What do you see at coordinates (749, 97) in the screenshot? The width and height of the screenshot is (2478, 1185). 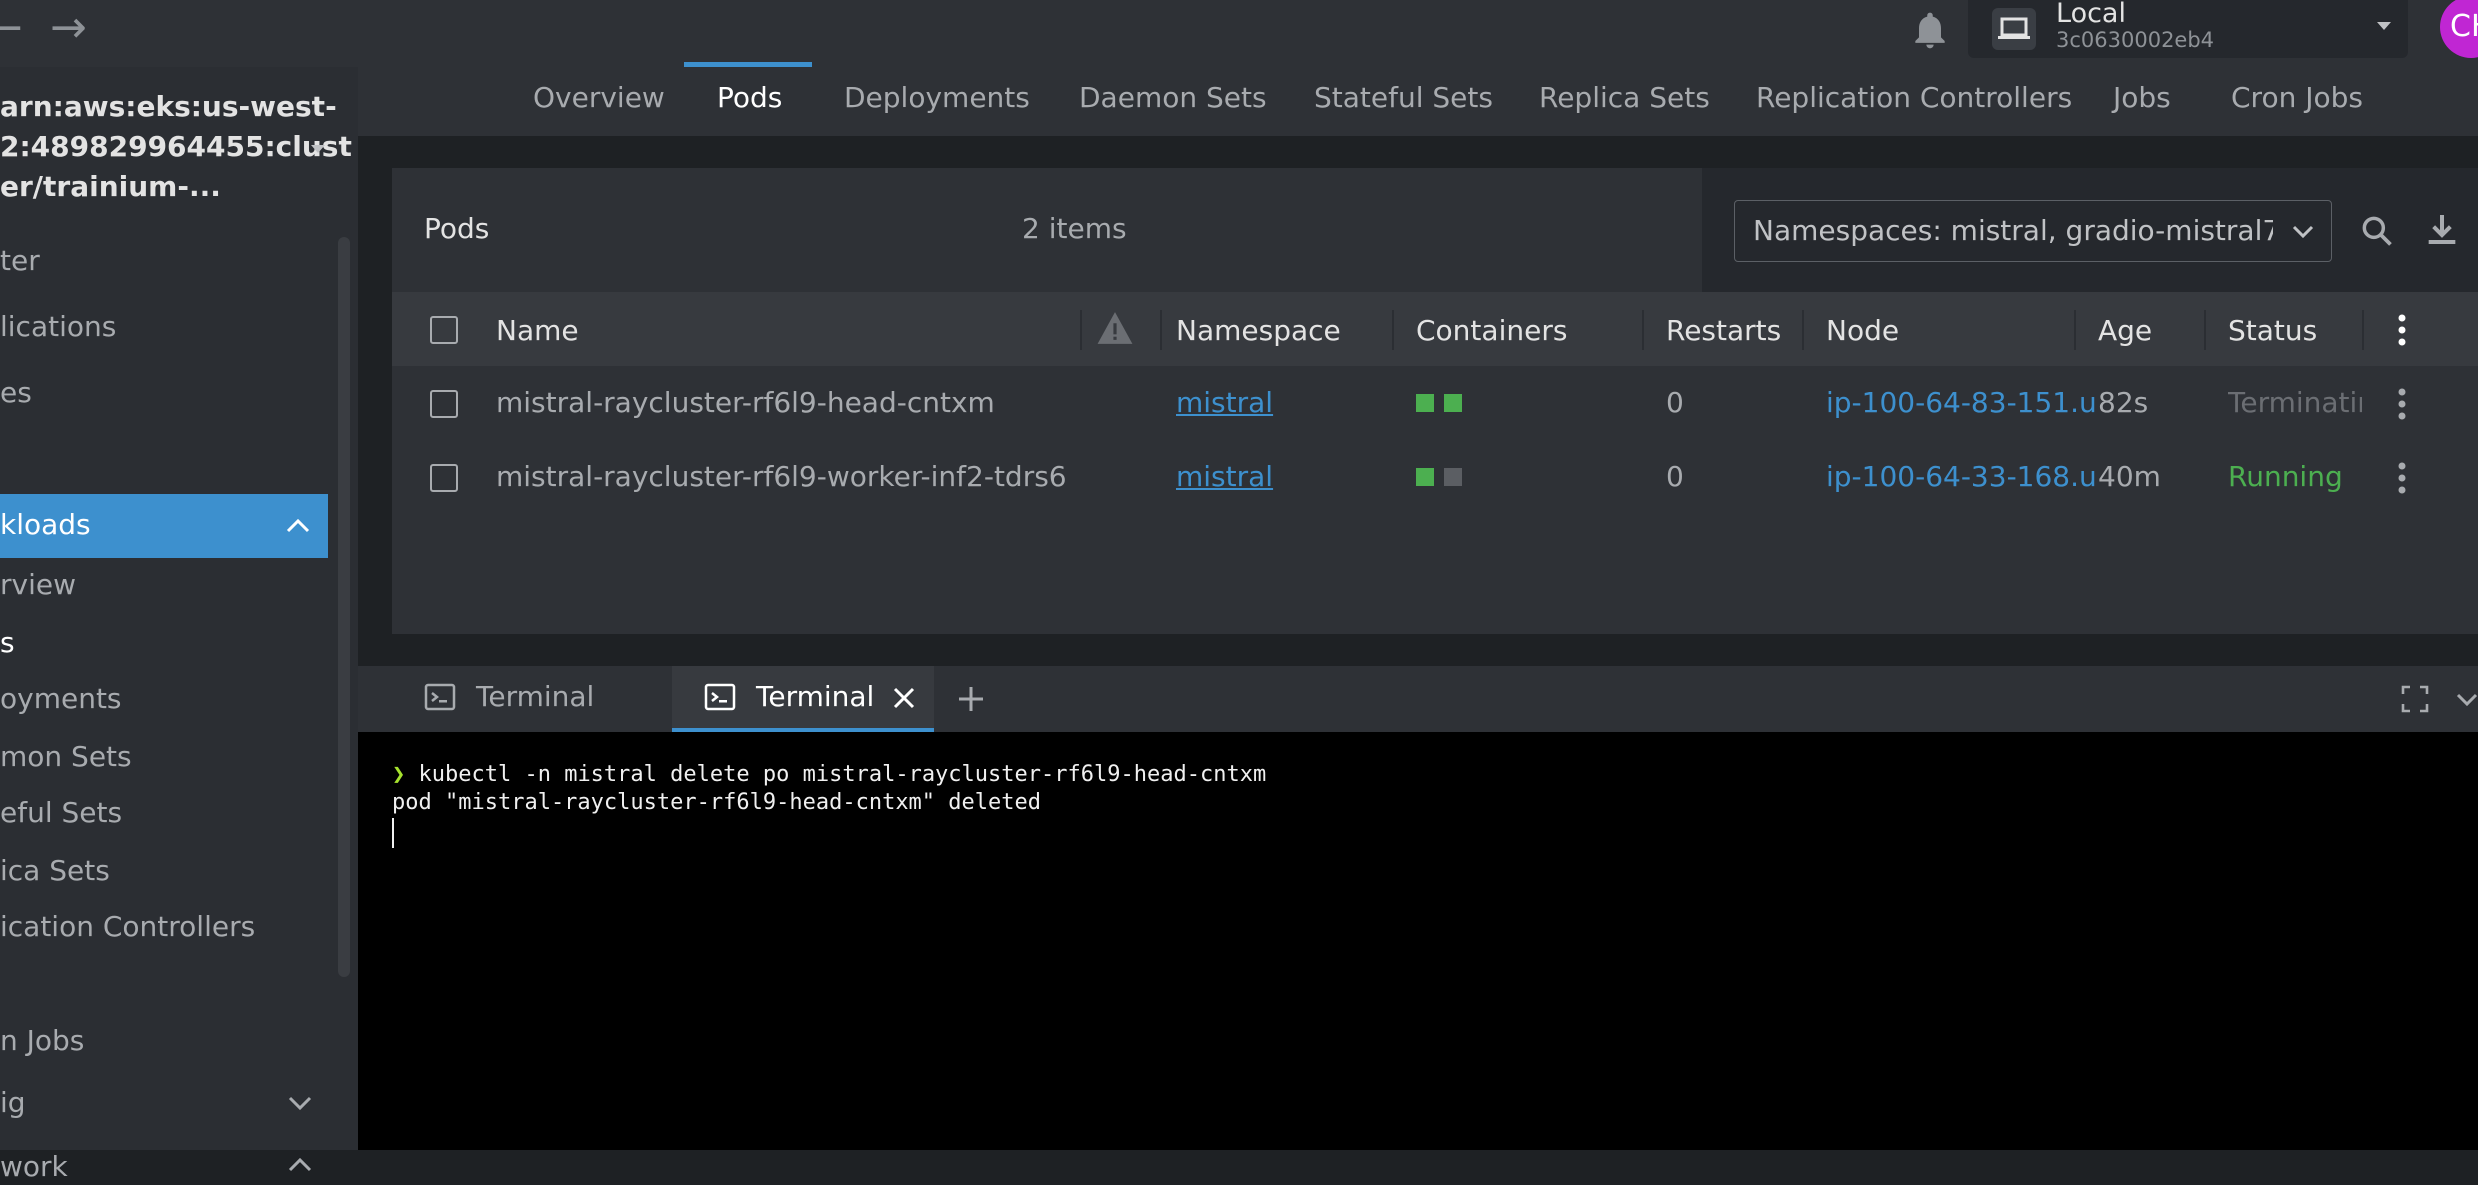 I see `tab-pods: Pods` at bounding box center [749, 97].